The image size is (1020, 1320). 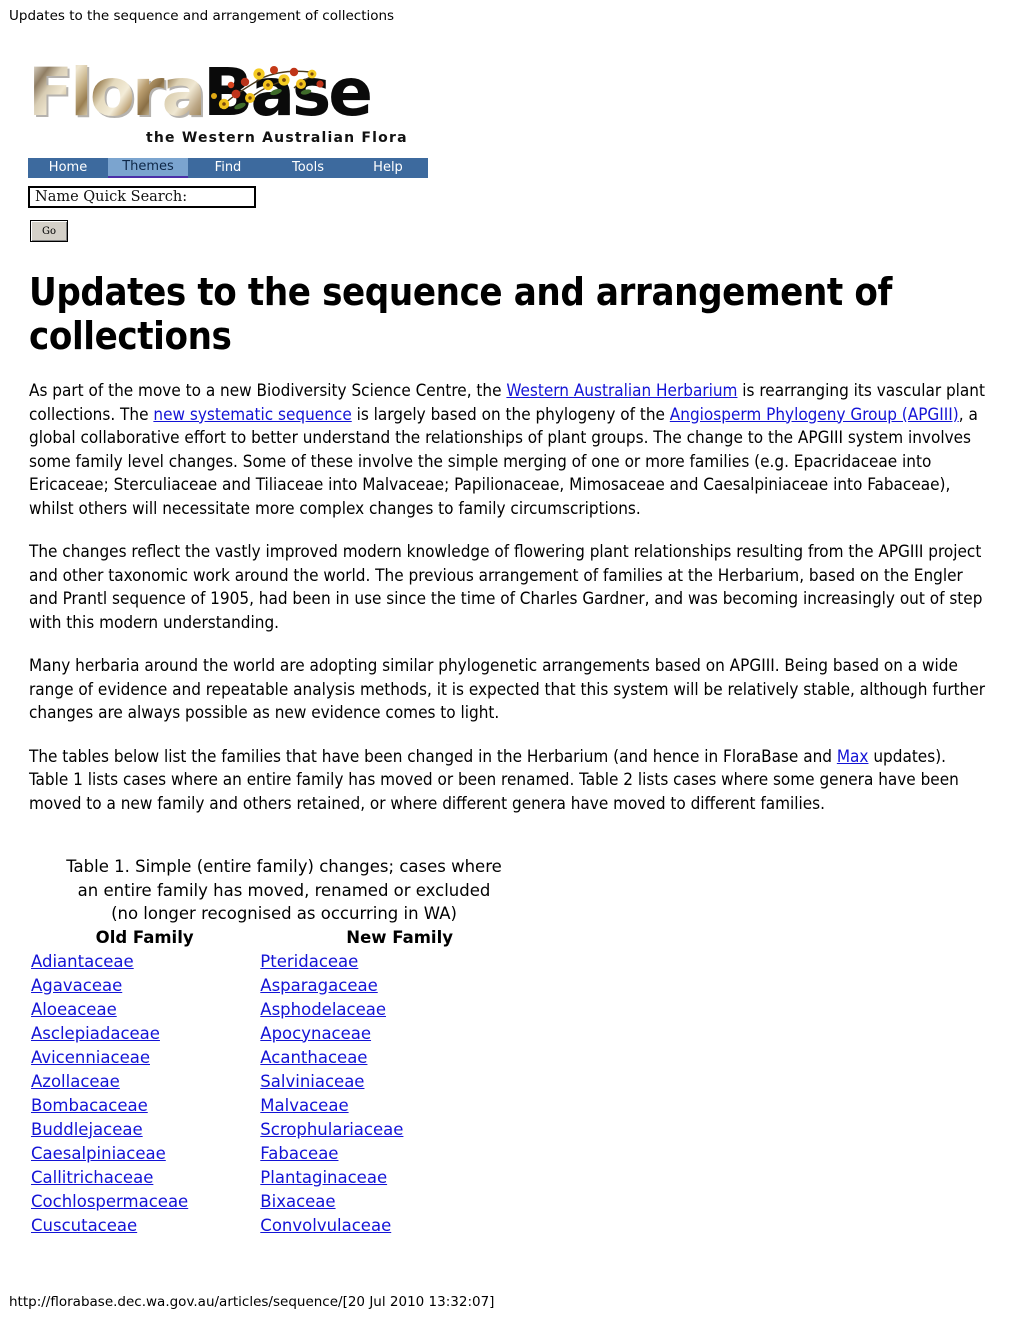 I want to click on link-old-family: Buddlejaceae, so click(x=87, y=1129).